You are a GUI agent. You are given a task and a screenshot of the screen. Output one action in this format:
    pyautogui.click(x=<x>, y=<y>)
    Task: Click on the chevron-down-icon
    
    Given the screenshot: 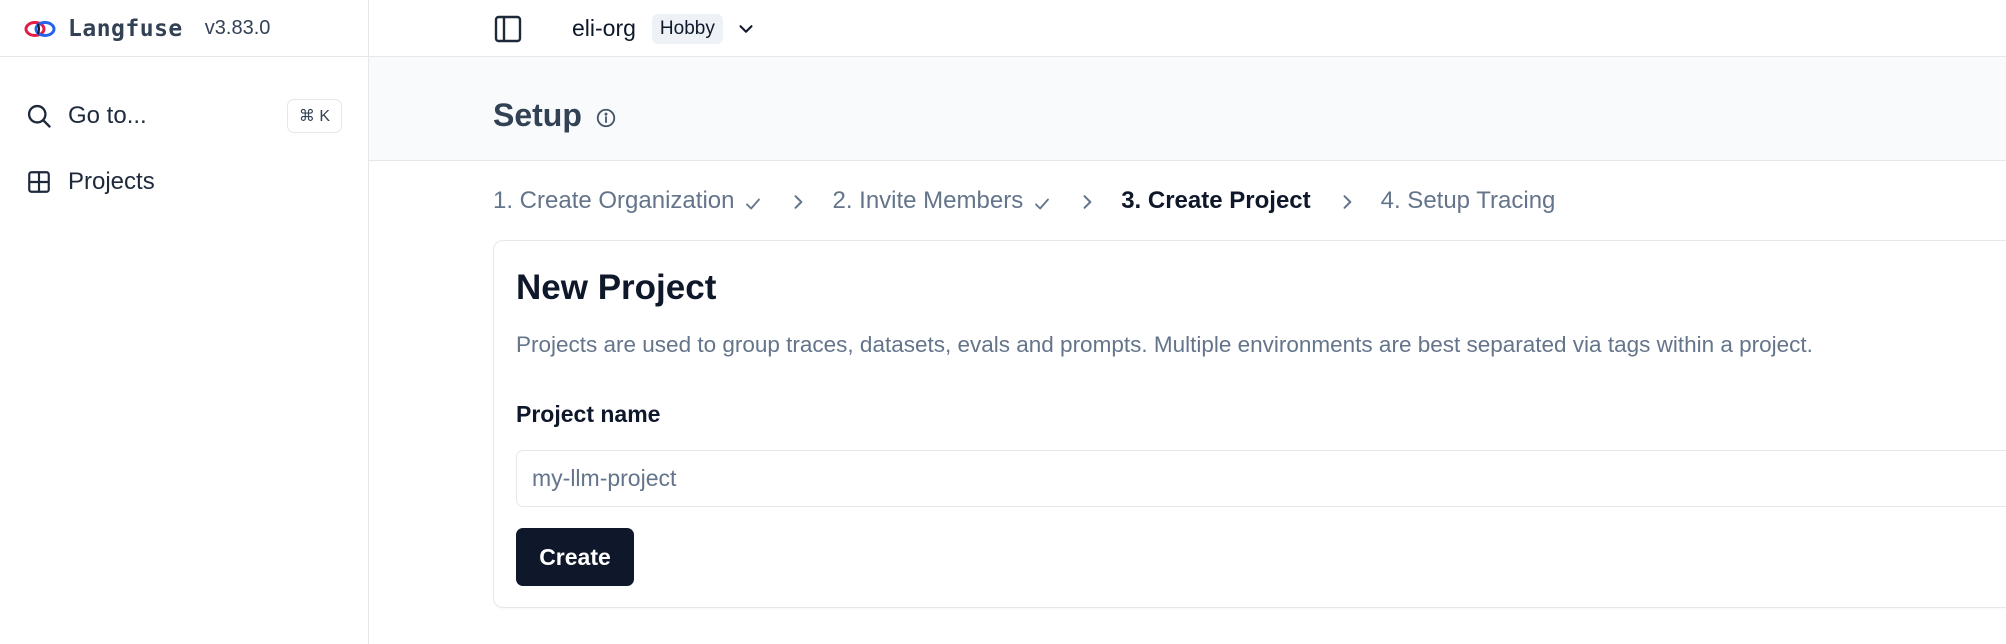 What is the action you would take?
    pyautogui.click(x=746, y=29)
    